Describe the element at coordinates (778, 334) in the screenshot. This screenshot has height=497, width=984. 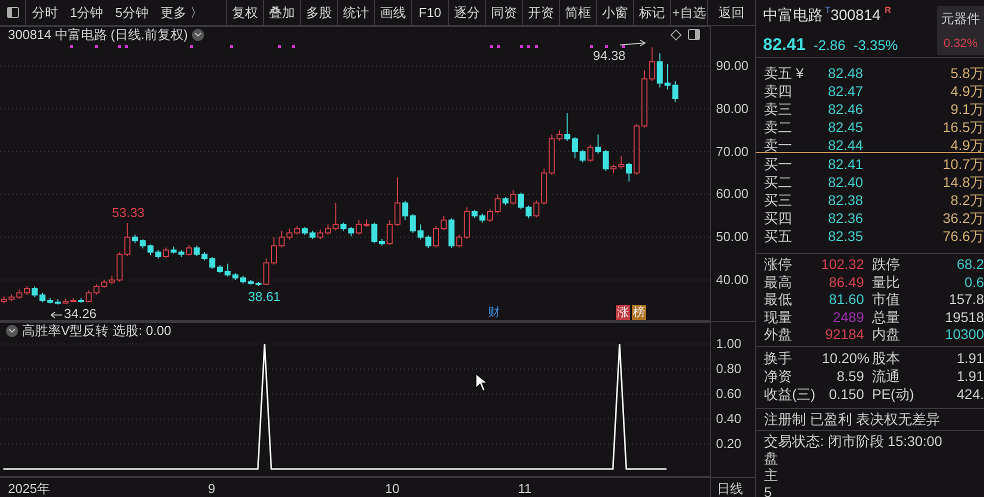
I see `stat-label: 外盘` at that location.